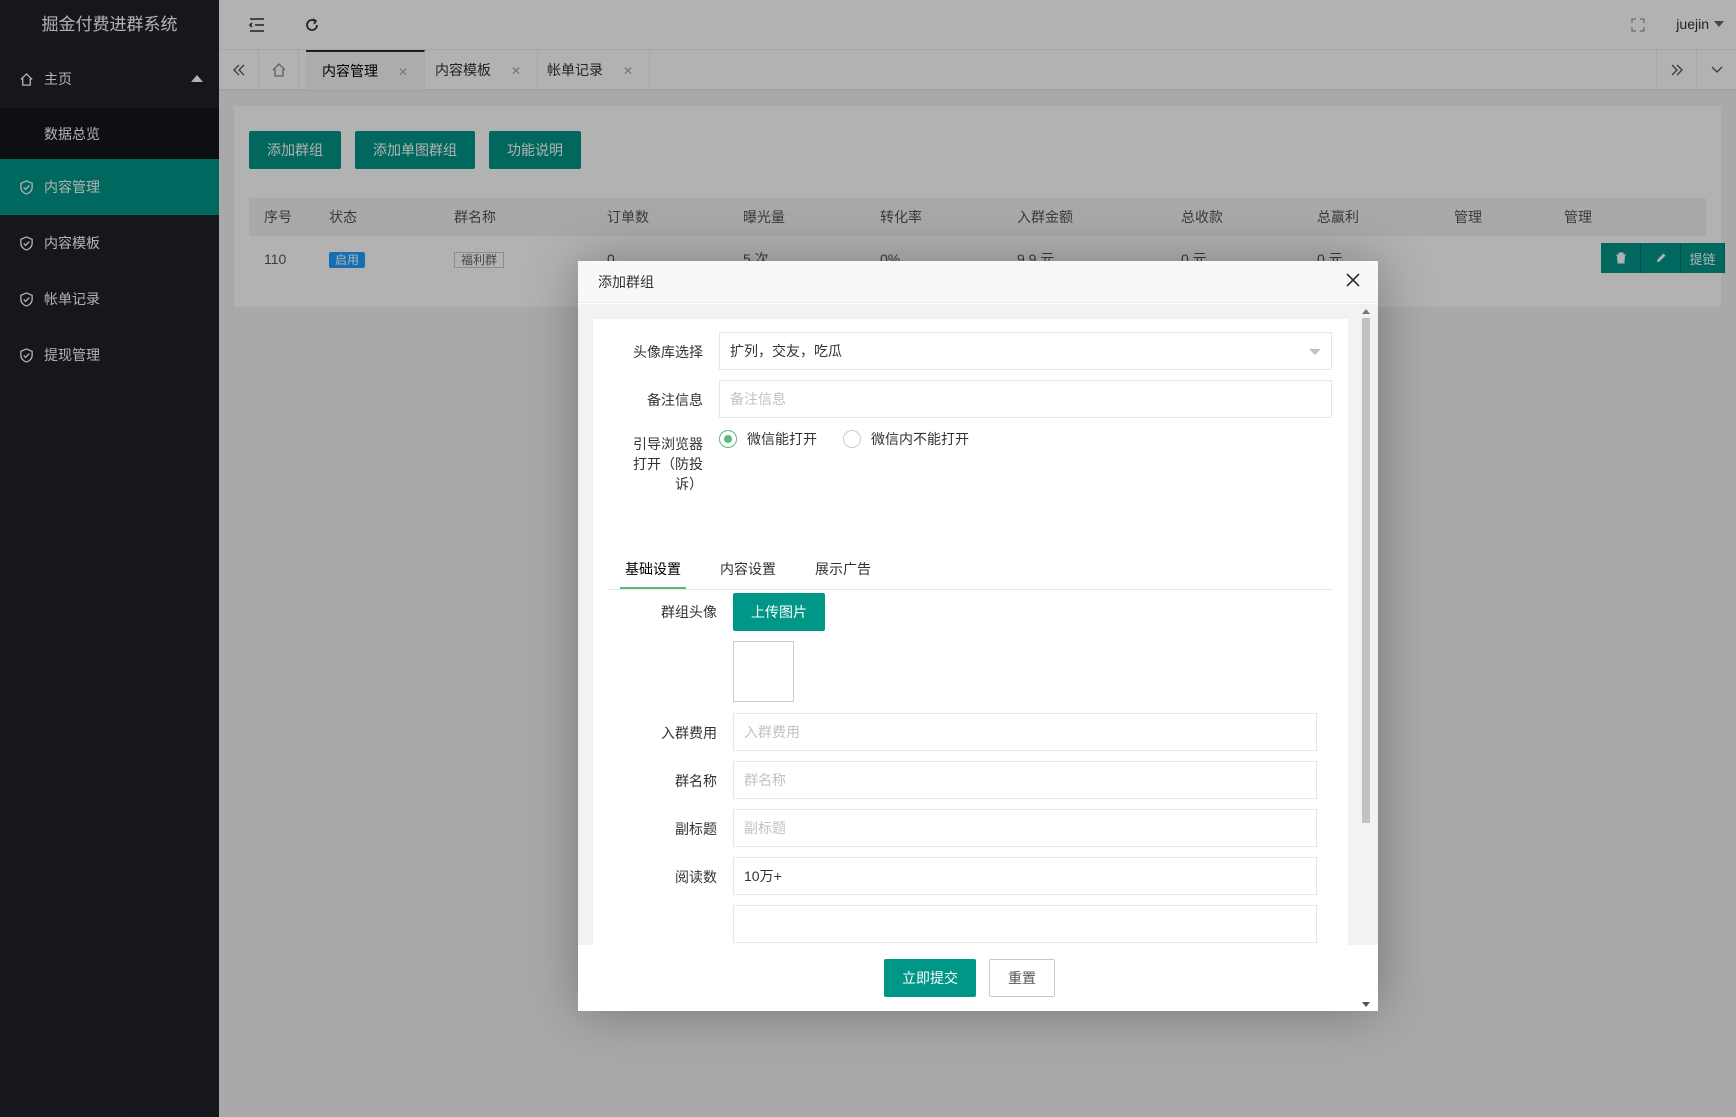 The width and height of the screenshot is (1736, 1117). I want to click on submit-button: 立即提交, so click(930, 978).